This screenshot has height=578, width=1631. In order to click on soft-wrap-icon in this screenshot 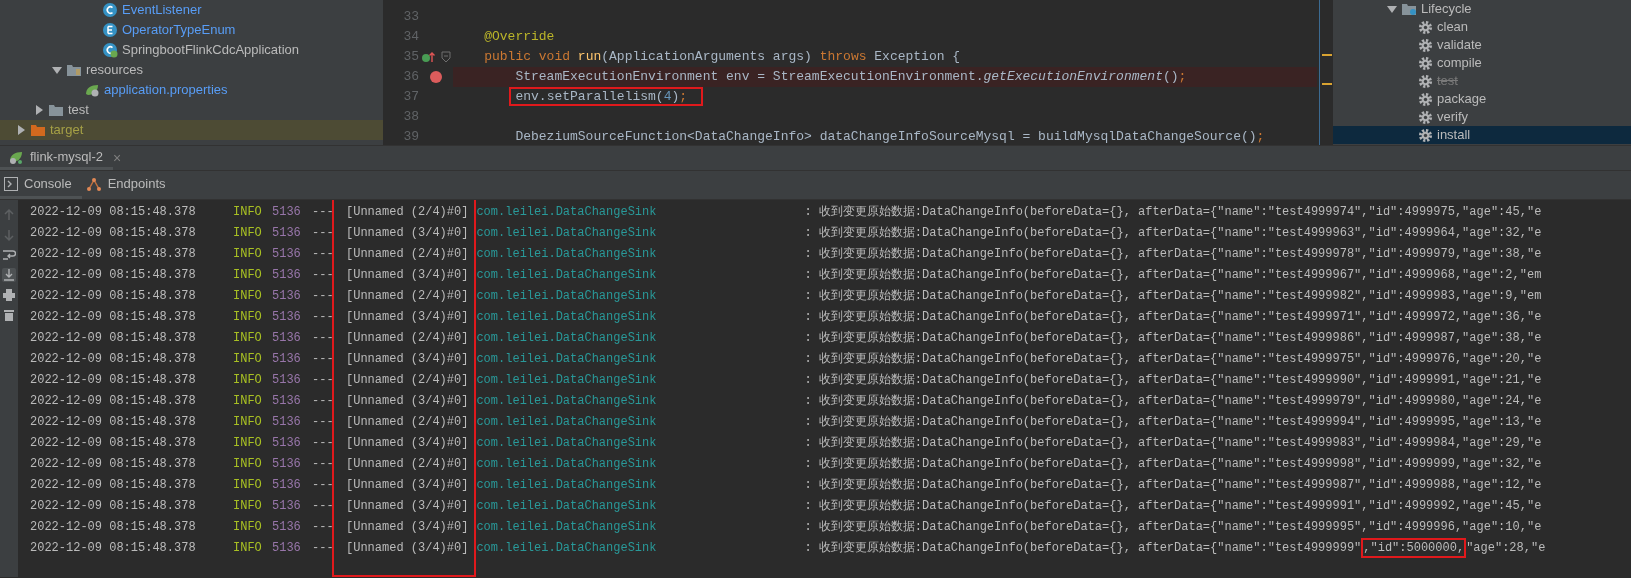, I will do `click(9, 255)`.